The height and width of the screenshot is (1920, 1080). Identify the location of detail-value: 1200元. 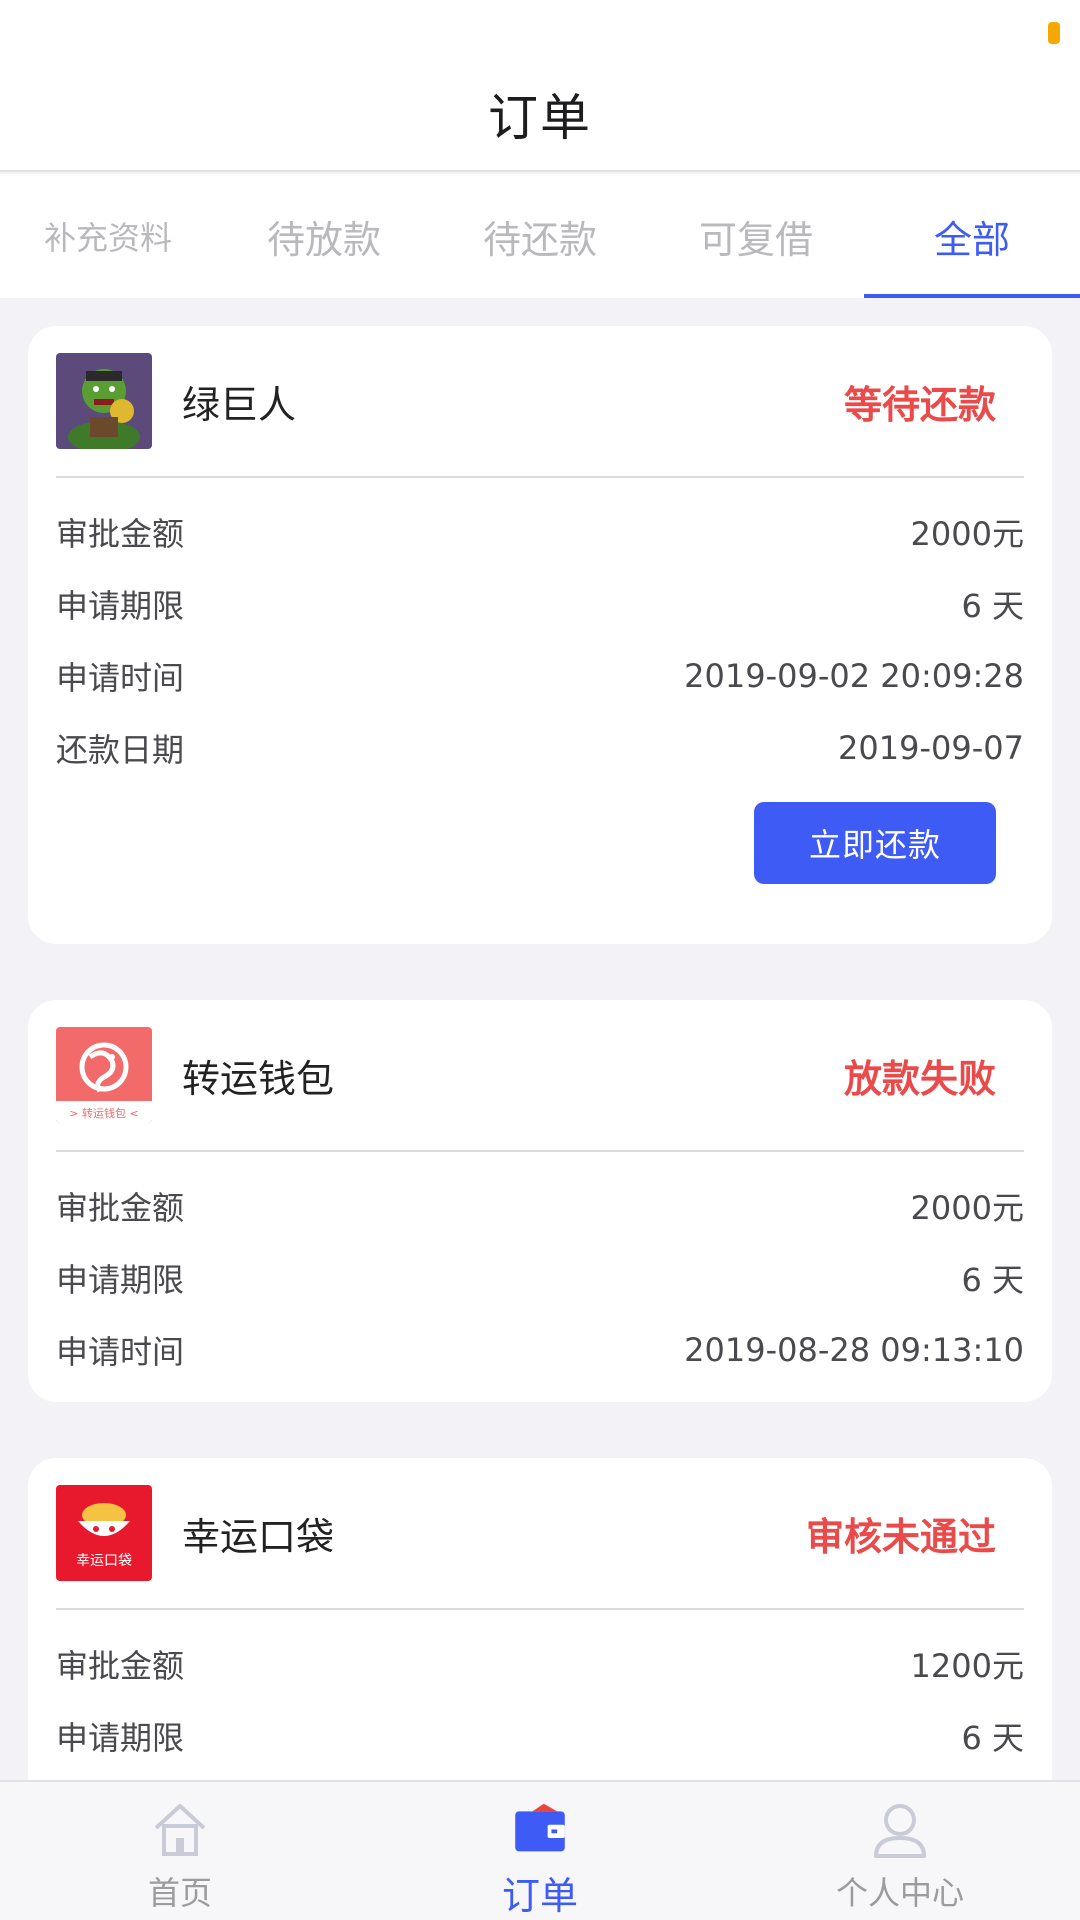
(967, 1666).